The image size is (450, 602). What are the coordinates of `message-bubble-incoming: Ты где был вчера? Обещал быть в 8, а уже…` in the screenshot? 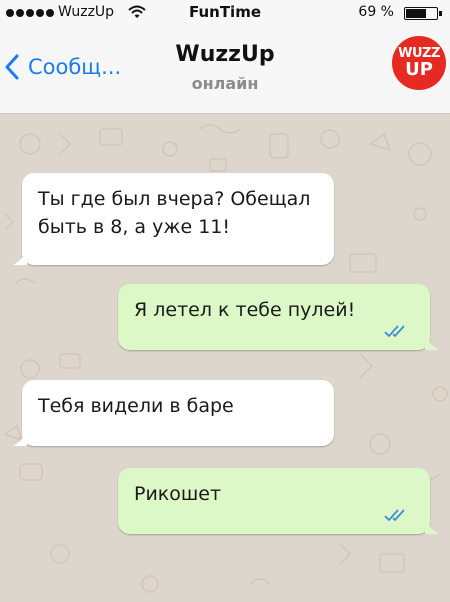 It's located at (173, 219).